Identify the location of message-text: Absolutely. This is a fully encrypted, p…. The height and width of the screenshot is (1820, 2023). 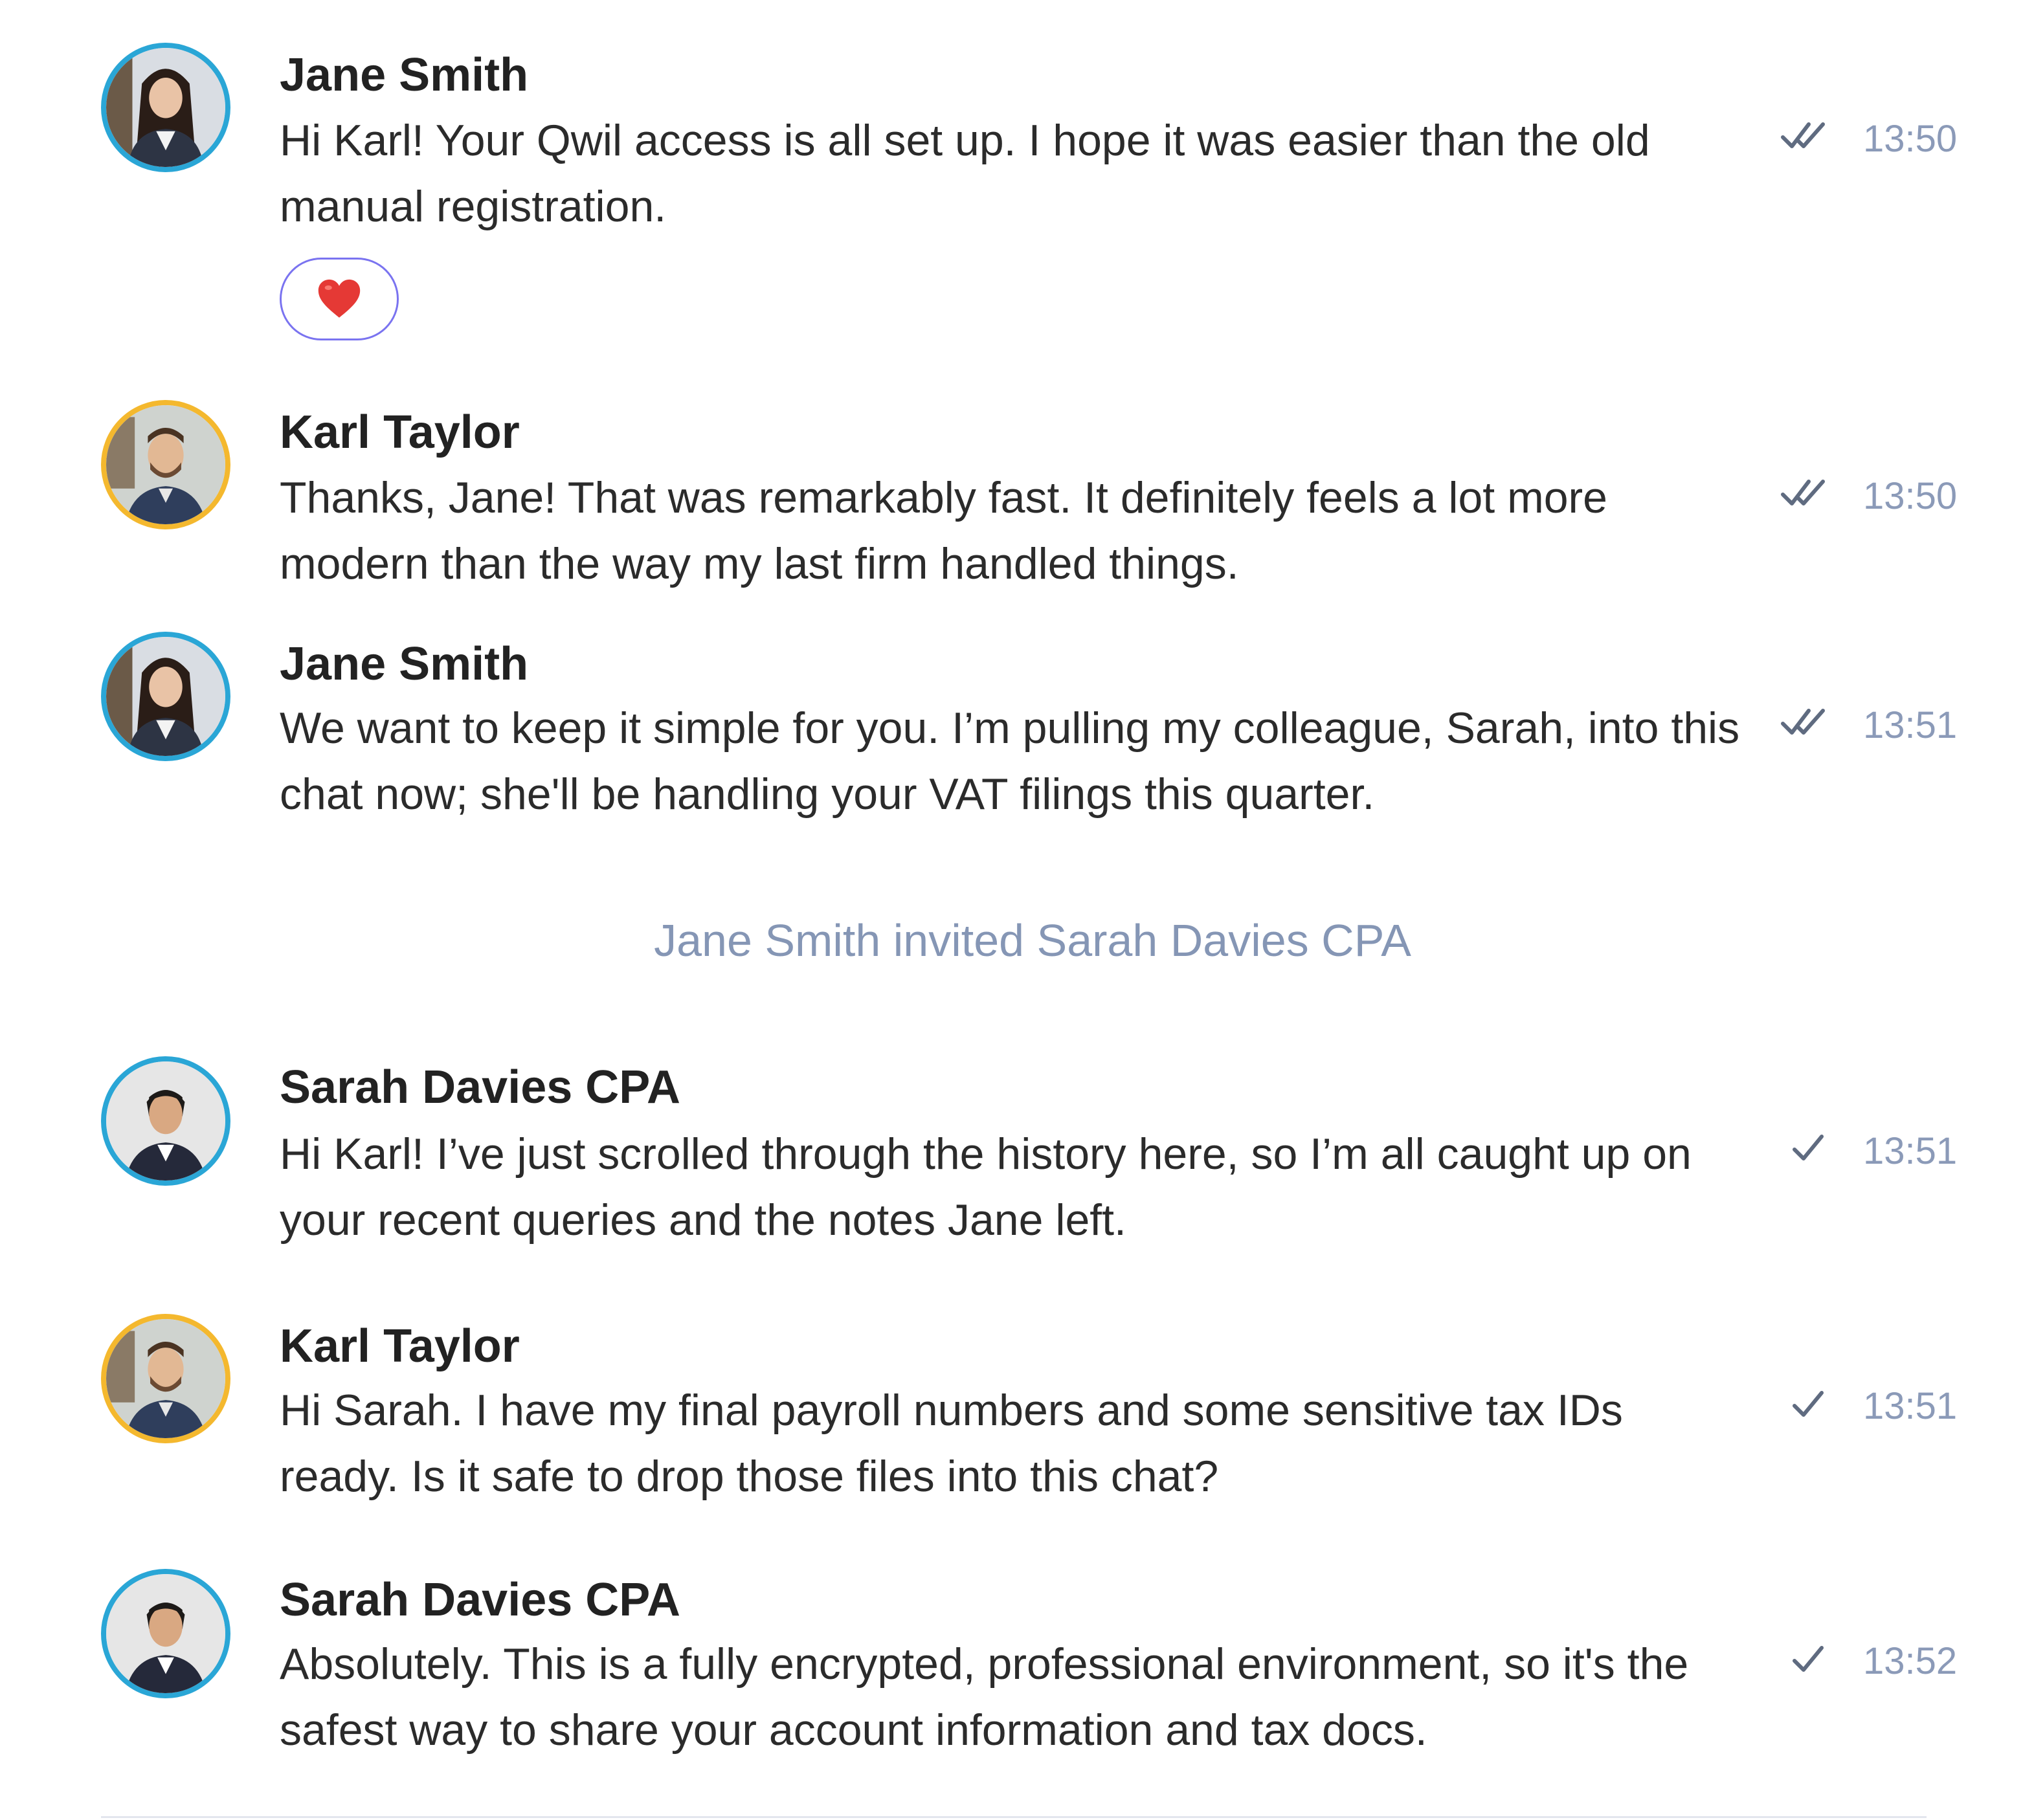
(985, 1697).